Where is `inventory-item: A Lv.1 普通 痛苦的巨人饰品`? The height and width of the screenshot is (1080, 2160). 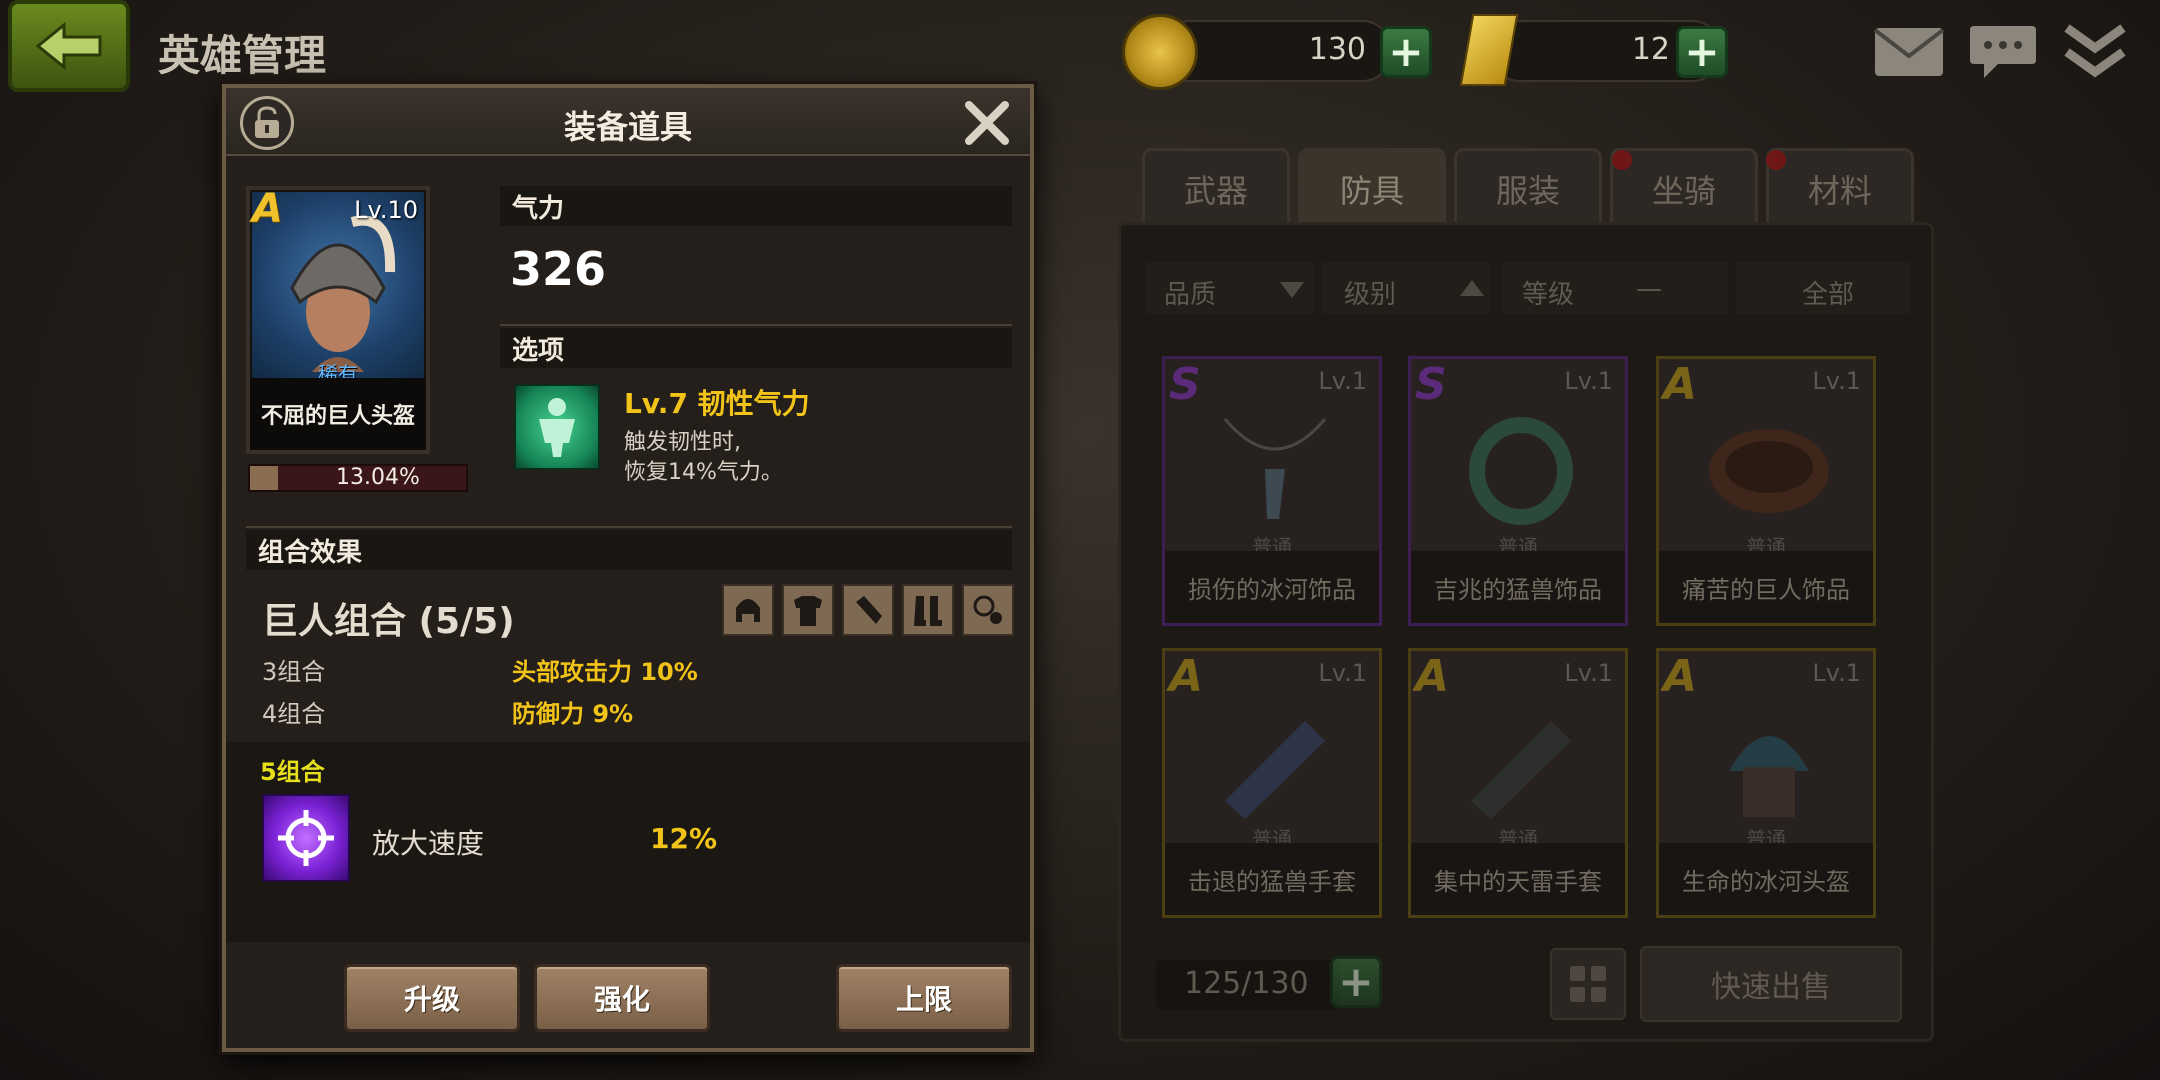
inventory-item: A Lv.1 普通 痛苦的巨人饰品 is located at coordinates (1766, 491).